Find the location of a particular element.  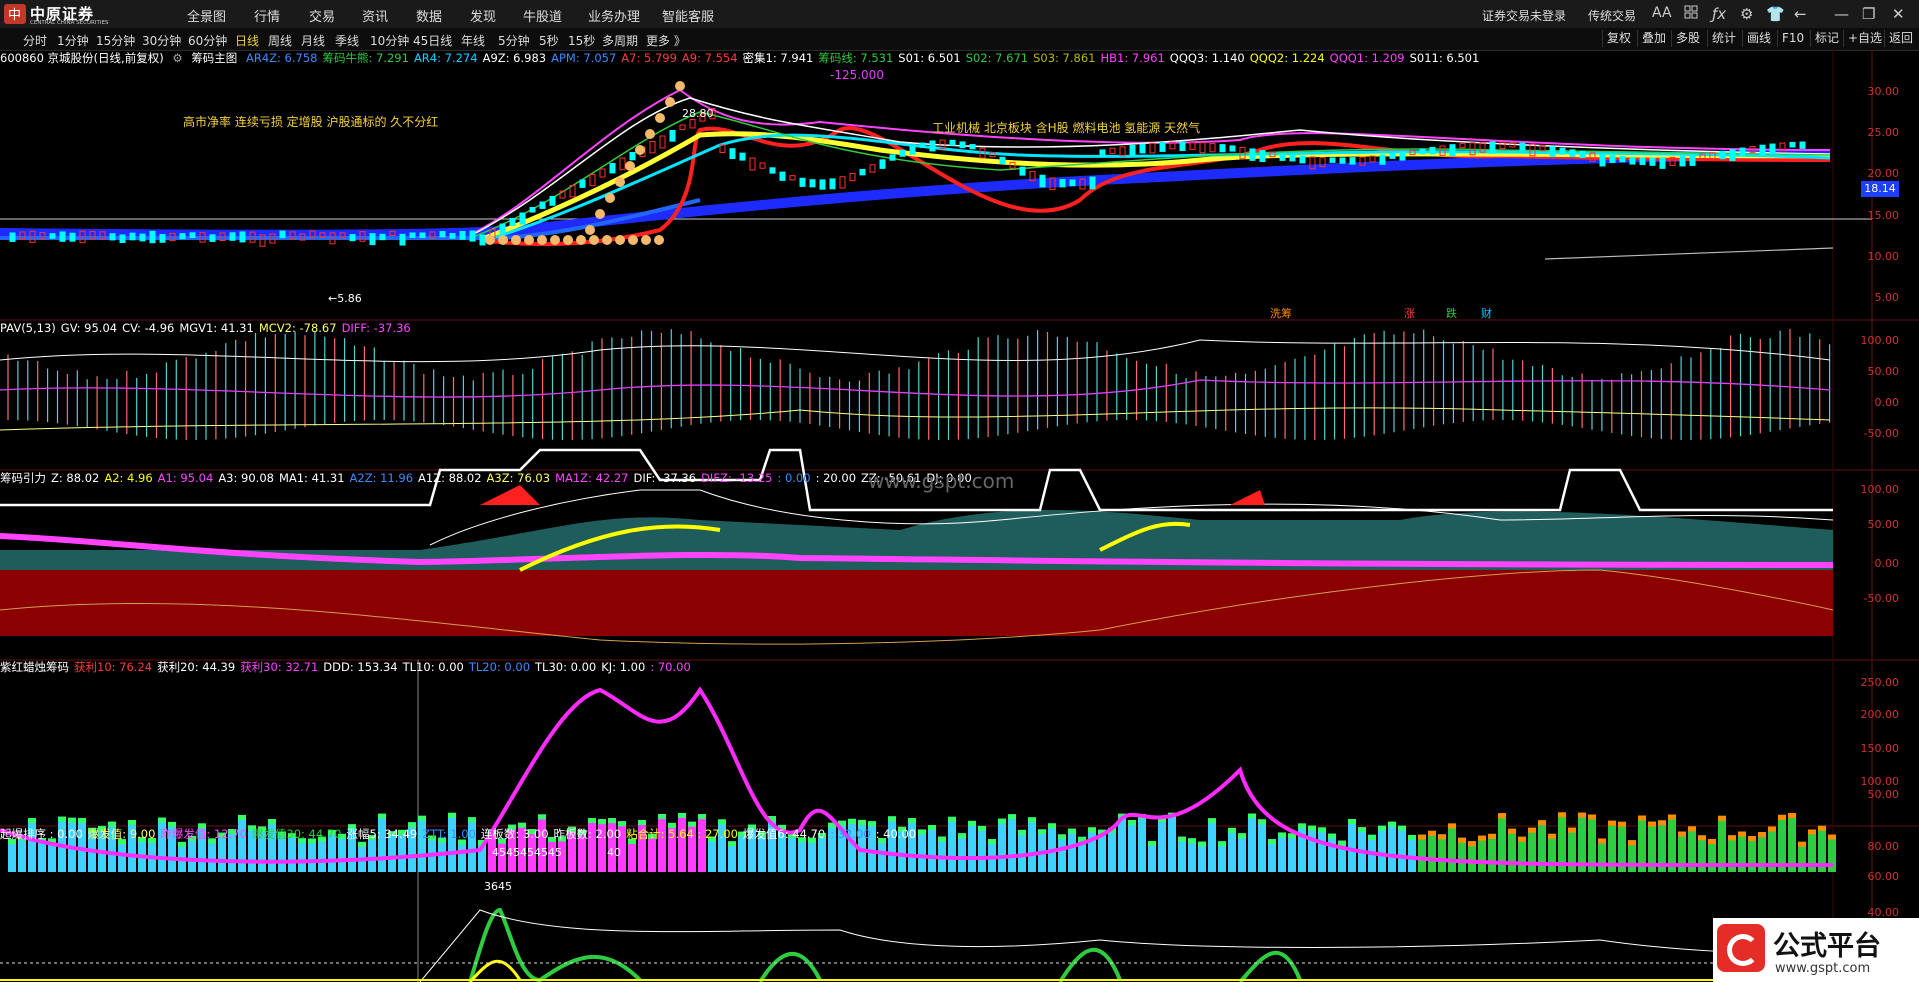

toolbar-button: 多股 is located at coordinates (1687, 38).